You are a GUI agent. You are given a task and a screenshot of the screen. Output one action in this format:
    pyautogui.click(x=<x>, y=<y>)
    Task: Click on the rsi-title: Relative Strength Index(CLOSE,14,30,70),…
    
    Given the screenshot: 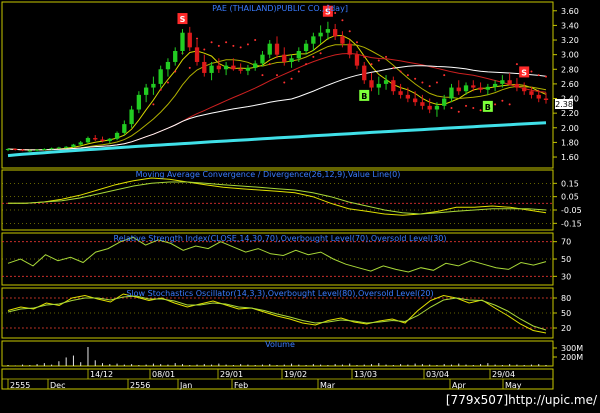 What is the action you would take?
    pyautogui.click(x=280, y=238)
    